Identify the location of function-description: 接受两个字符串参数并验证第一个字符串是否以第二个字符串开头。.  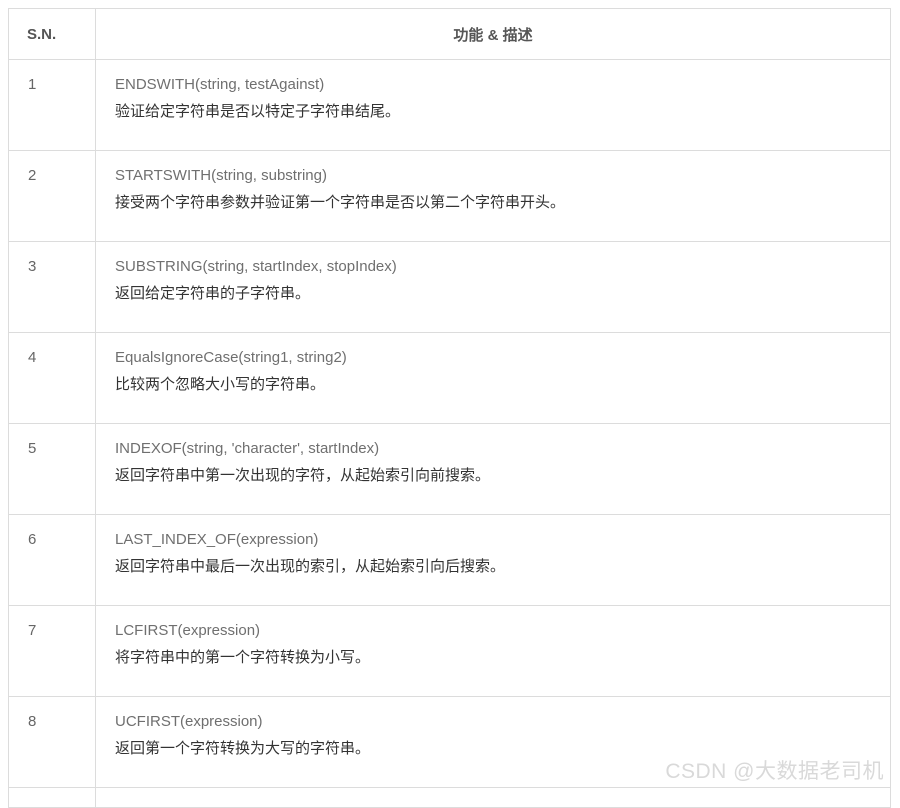
(340, 202).